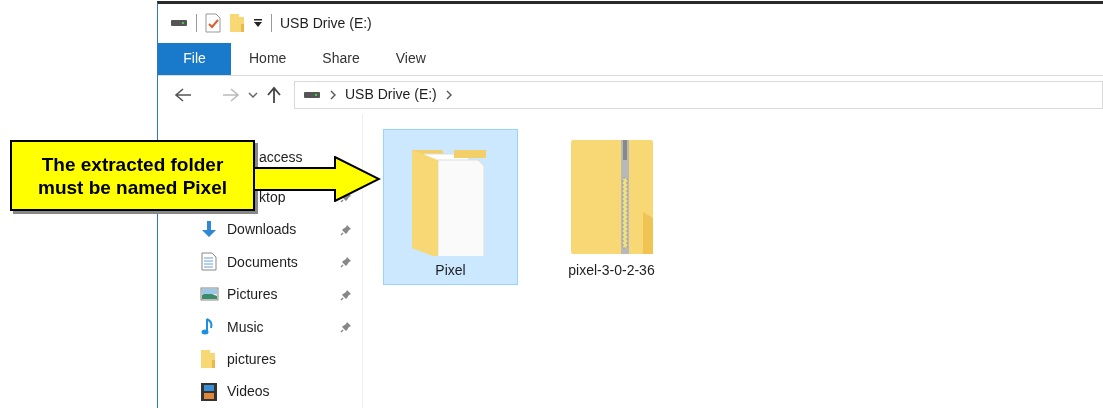 The width and height of the screenshot is (1103, 408). Describe the element at coordinates (341, 58) in the screenshot. I see `ribbon-tab: Share` at that location.